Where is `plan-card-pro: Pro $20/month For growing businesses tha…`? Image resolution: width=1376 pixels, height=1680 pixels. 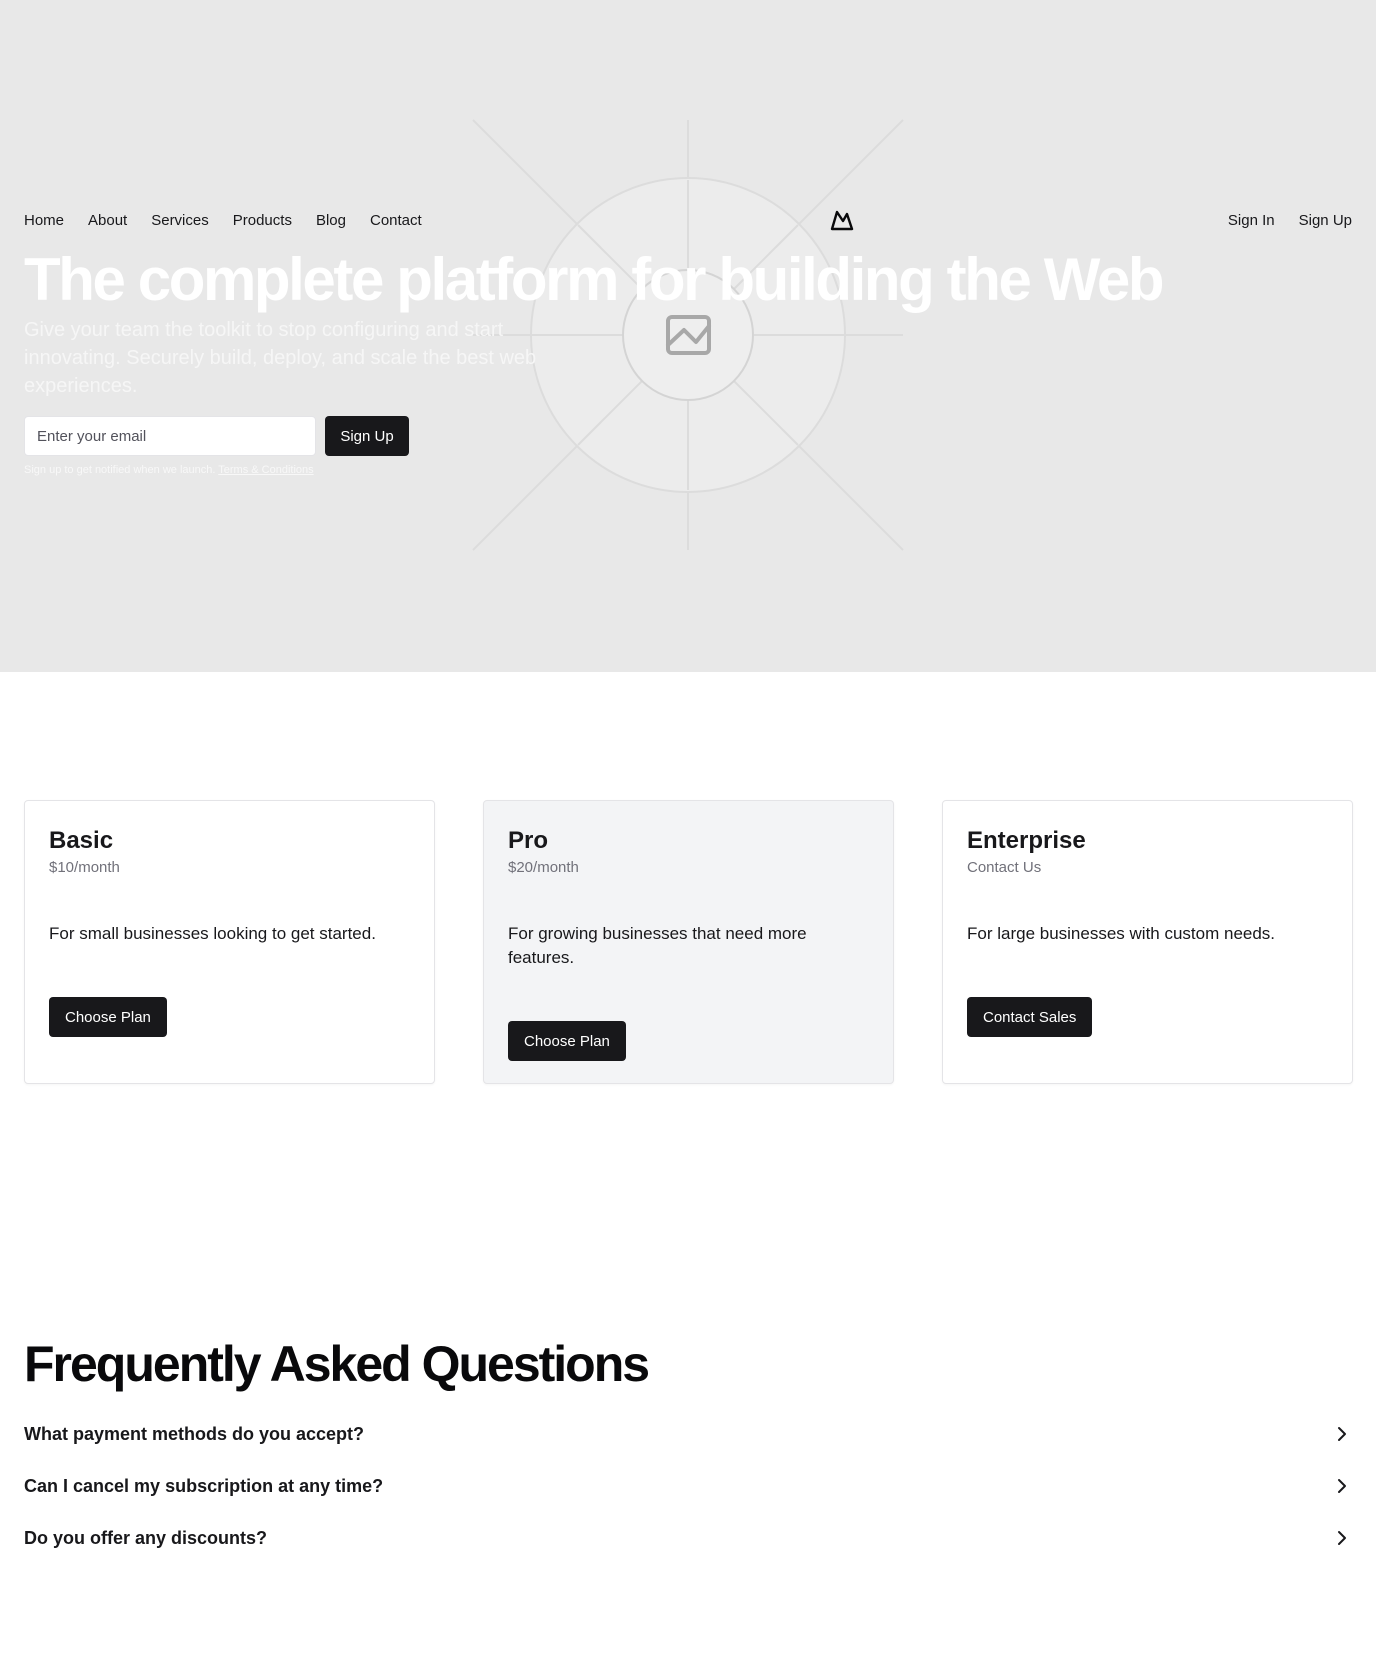
plan-card-pro: Pro $20/month For growing businesses tha… is located at coordinates (688, 942).